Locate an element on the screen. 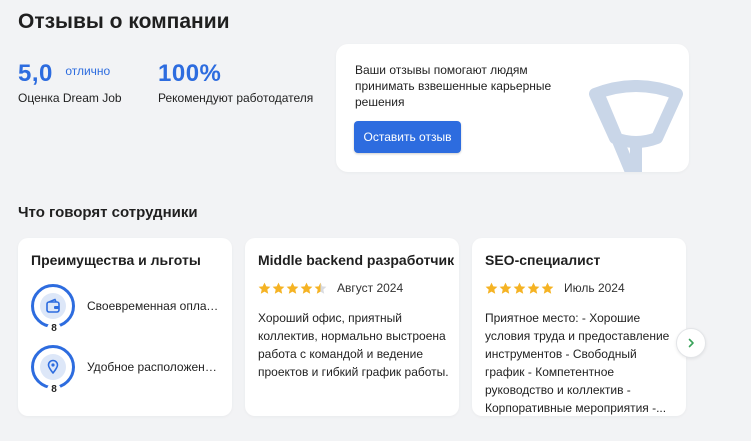 This screenshot has height=441, width=751. benefit-item: 8 Своевременная оплата труда is located at coordinates (128, 310).